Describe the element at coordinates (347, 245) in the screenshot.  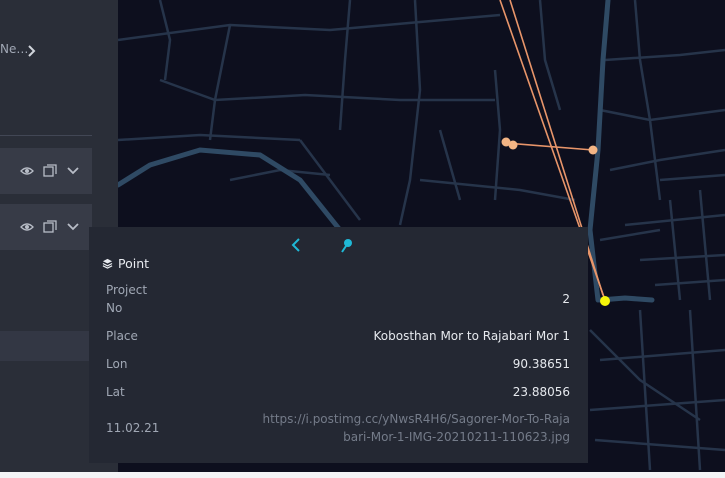
I see `pin-icon` at that location.